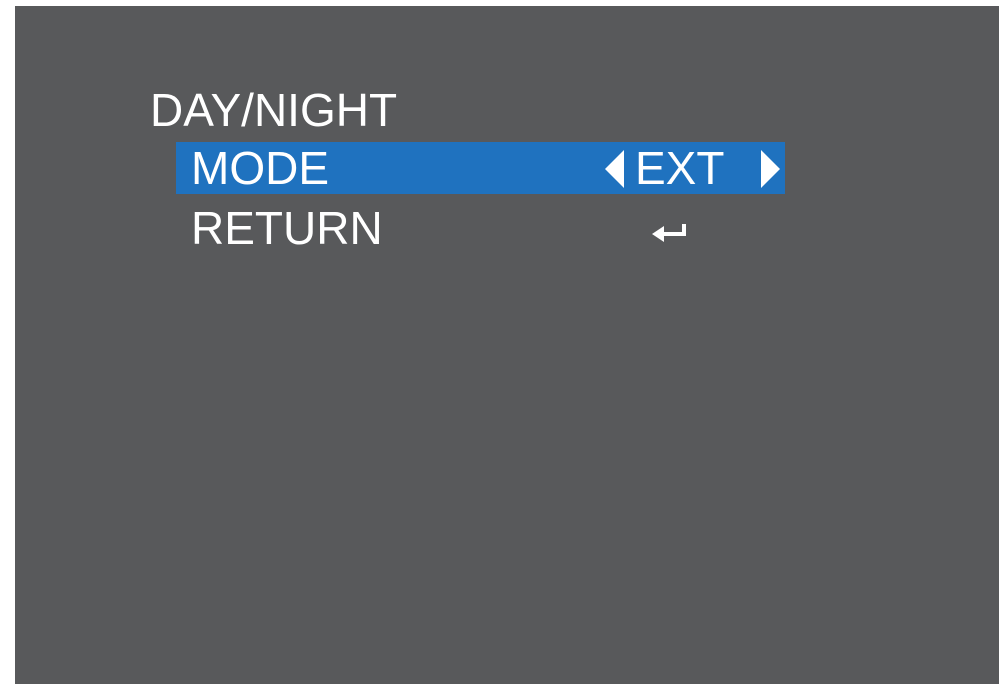 Image resolution: width=999 pixels, height=684 pixels. Describe the element at coordinates (274, 110) in the screenshot. I see `menu-title: DAY/NIGHT` at that location.